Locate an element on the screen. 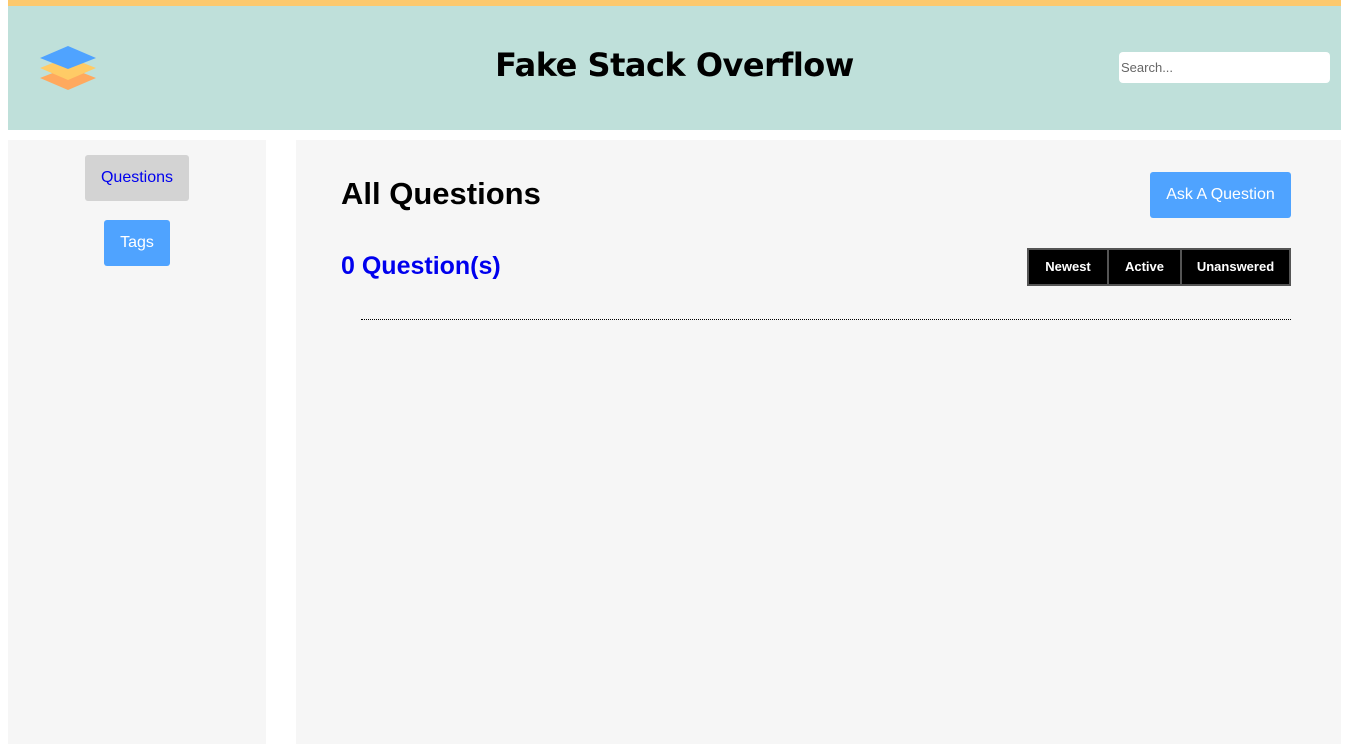 The image size is (1347, 744). sidebar-item-tags: Tags is located at coordinates (137, 243).